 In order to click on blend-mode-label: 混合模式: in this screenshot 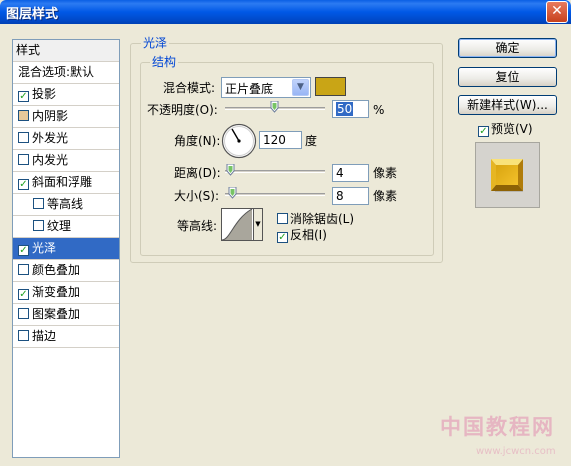, I will do `click(189, 88)`.